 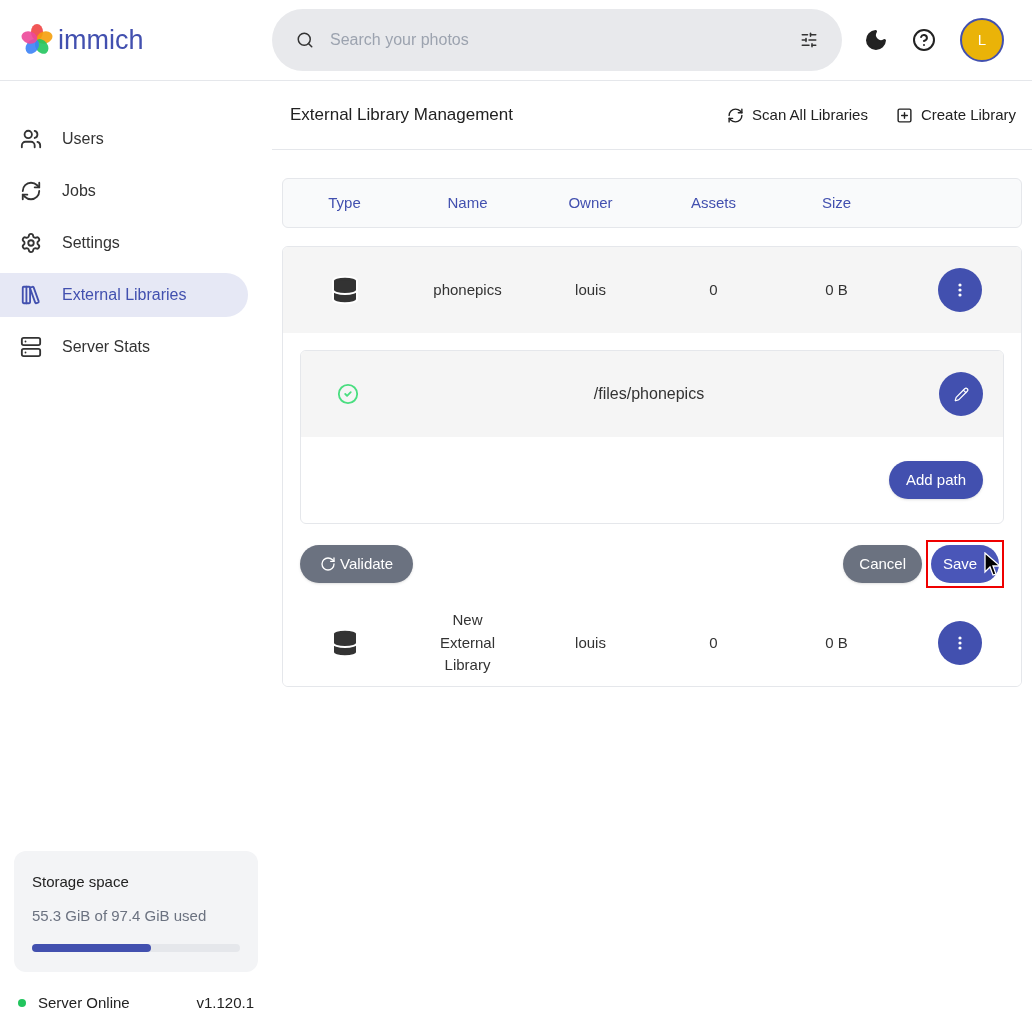 What do you see at coordinates (101, 40) in the screenshot?
I see `logo-text: immich` at bounding box center [101, 40].